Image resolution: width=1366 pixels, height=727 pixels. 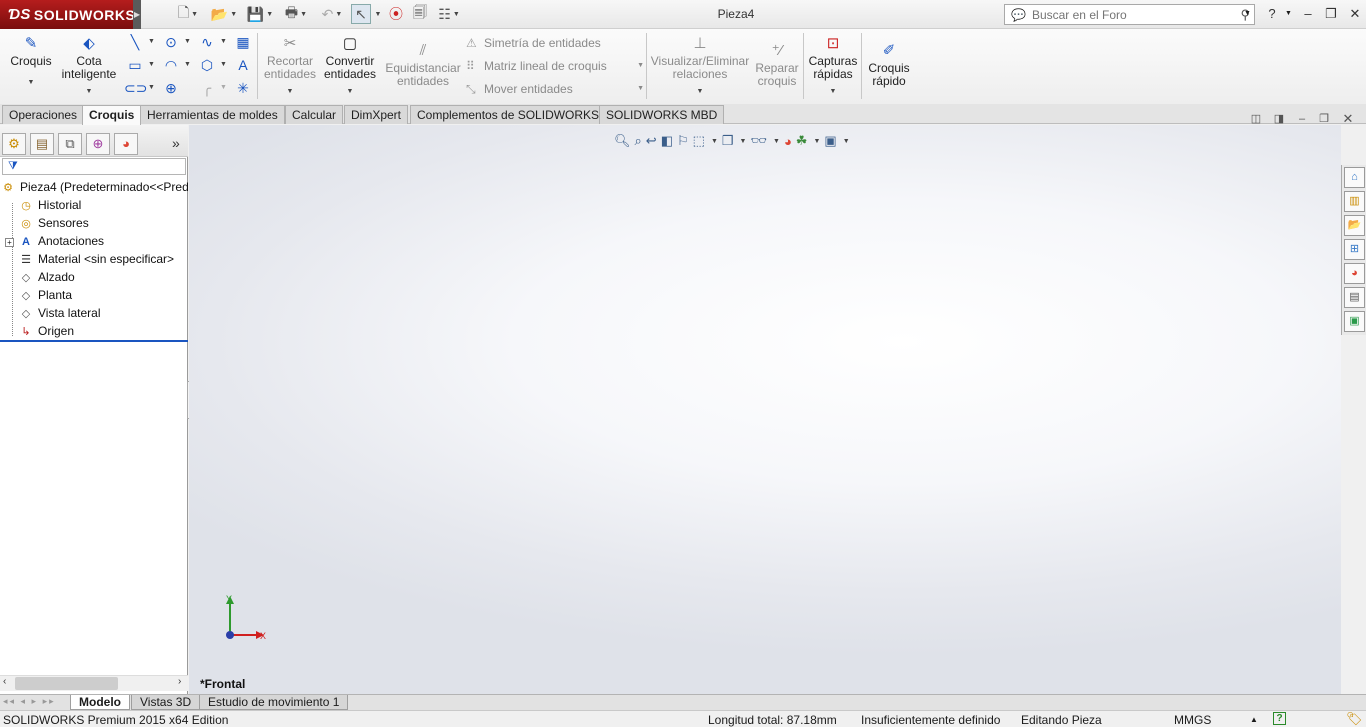 I want to click on tab-vistas-3d: Vistas 3D, so click(x=166, y=702).